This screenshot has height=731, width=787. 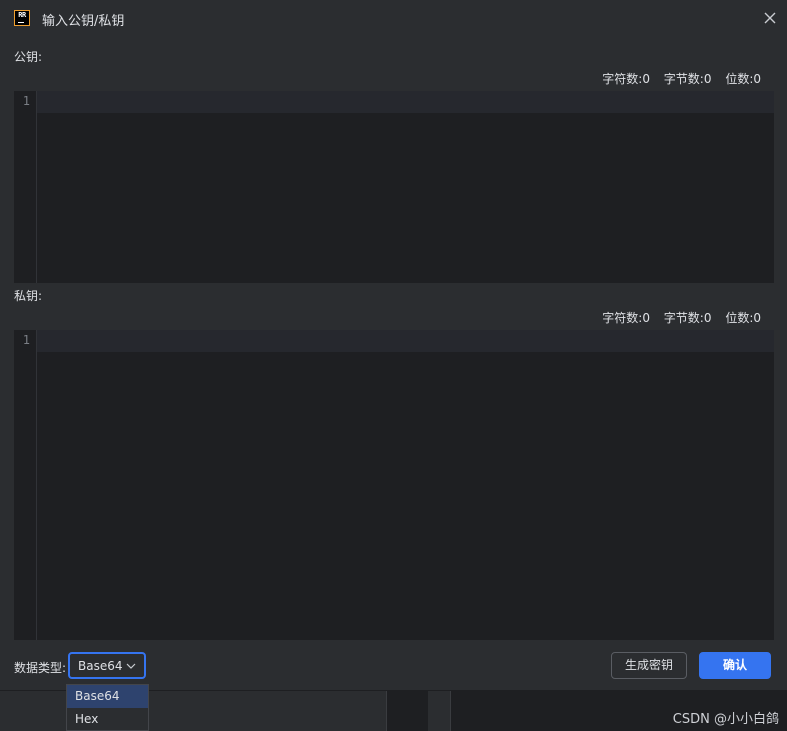 What do you see at coordinates (22, 15) in the screenshot?
I see `app-logo-text: RR` at bounding box center [22, 15].